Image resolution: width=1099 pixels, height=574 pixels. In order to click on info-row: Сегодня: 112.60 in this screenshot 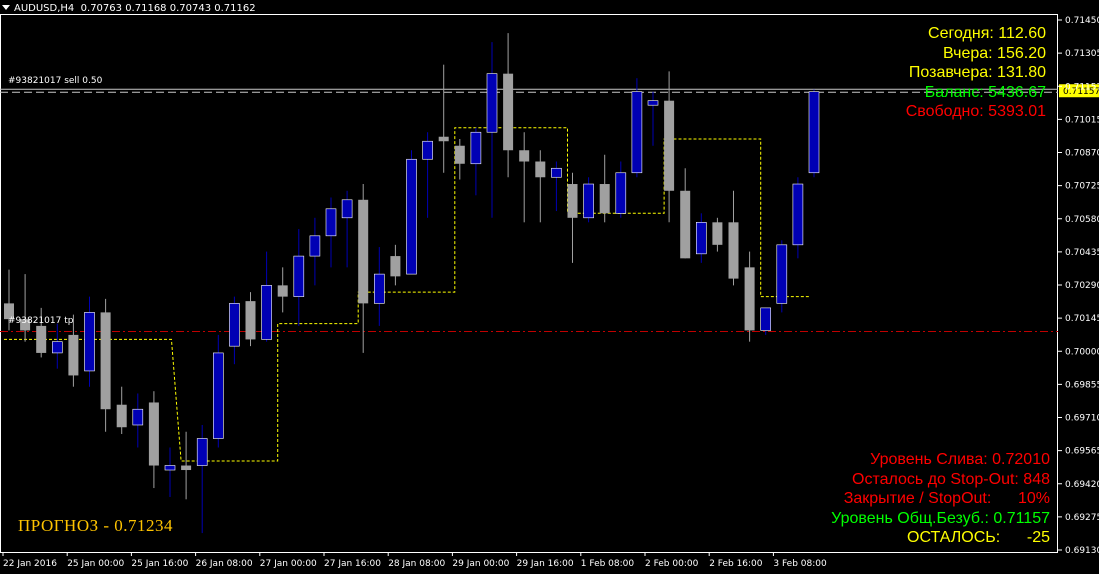, I will do `click(976, 34)`.